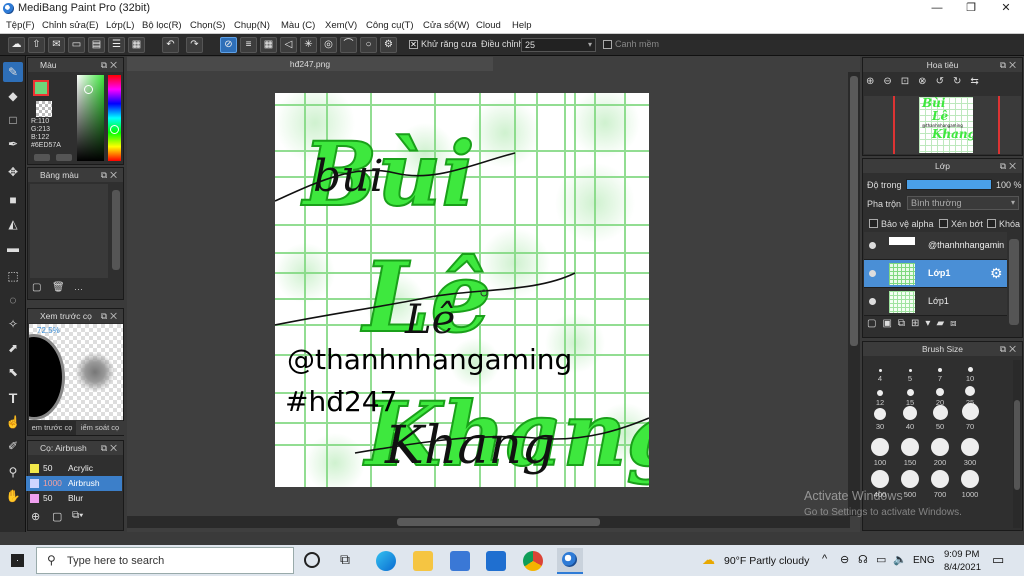 This screenshot has height=576, width=1024. I want to click on vertical-scroll-thumb, so click(854, 211).